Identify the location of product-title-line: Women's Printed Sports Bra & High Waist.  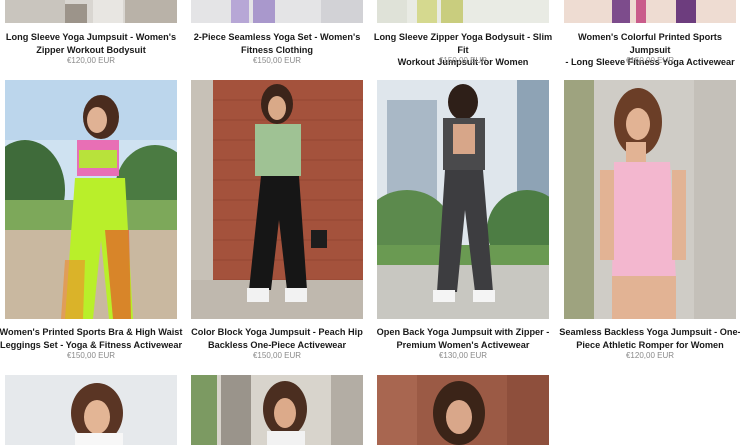
(91, 332).